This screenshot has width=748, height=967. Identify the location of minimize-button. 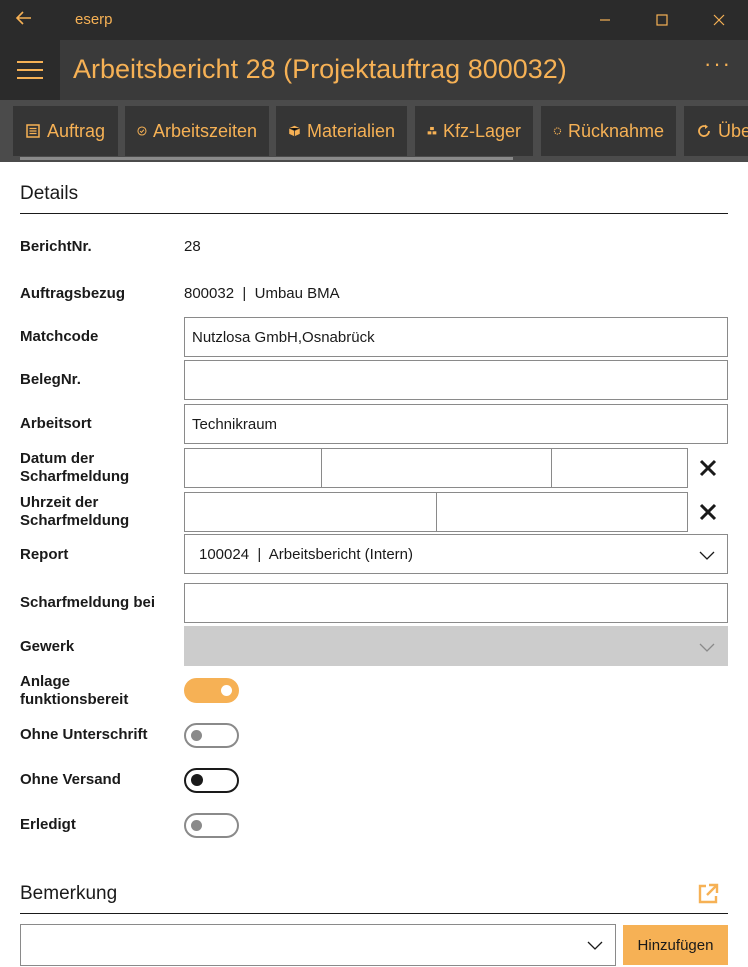
(605, 20).